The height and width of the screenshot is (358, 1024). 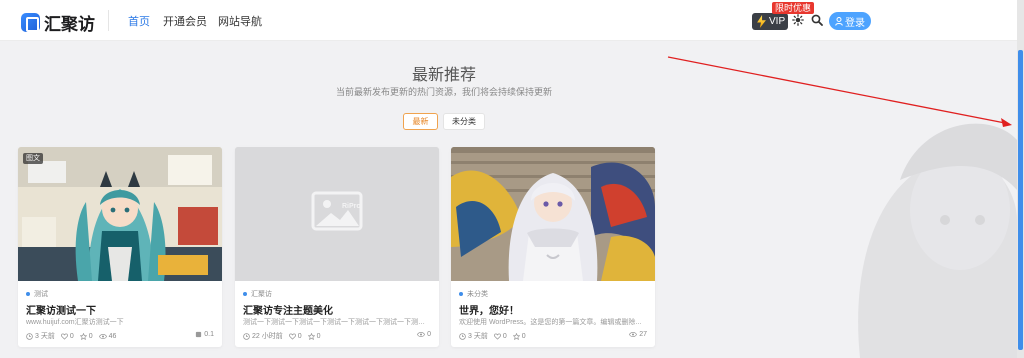 What do you see at coordinates (61, 309) in the screenshot?
I see `post-title: 汇聚访测试一下` at bounding box center [61, 309].